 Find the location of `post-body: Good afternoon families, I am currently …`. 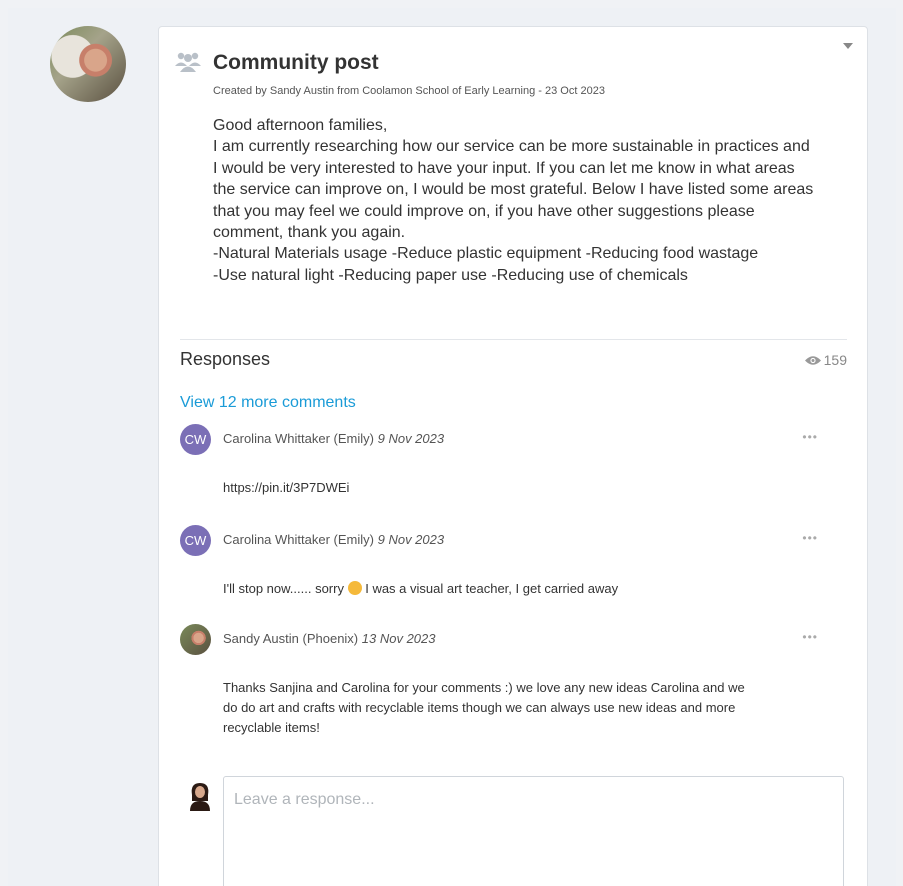

post-body: Good afternoon families, I am currently … is located at coordinates (533, 200).